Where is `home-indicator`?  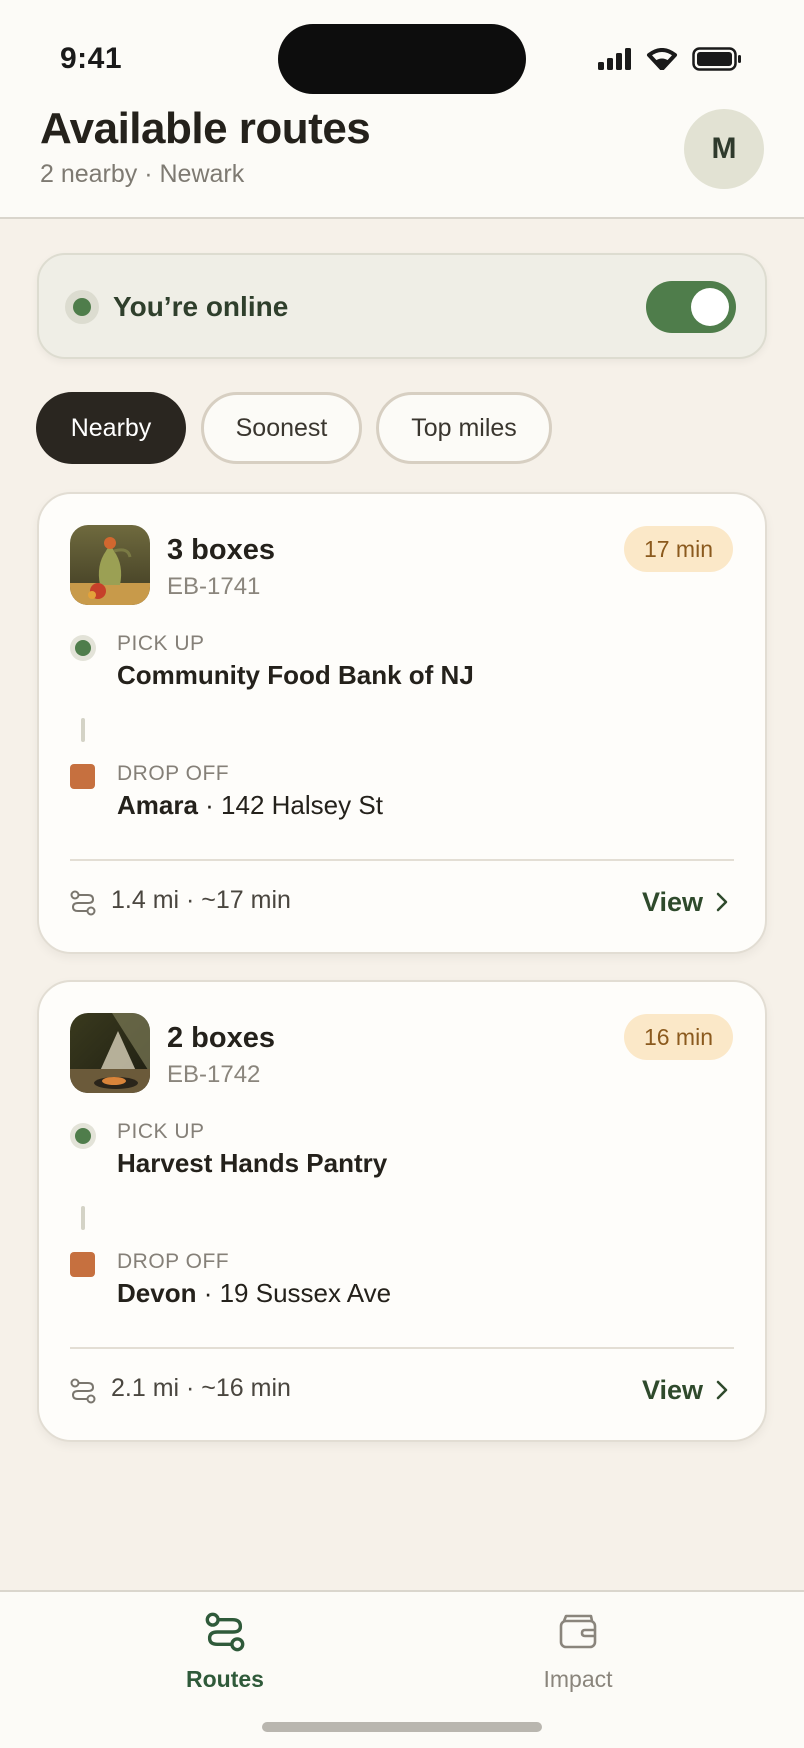
home-indicator is located at coordinates (402, 1727).